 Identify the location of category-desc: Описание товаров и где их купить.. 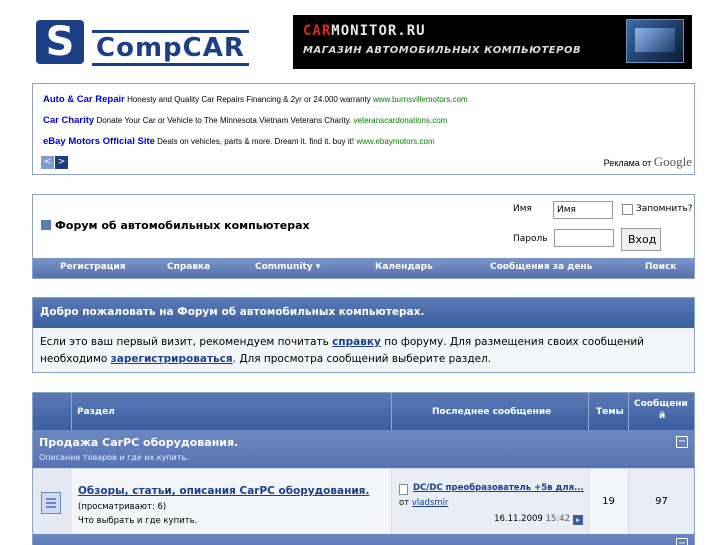
(114, 457).